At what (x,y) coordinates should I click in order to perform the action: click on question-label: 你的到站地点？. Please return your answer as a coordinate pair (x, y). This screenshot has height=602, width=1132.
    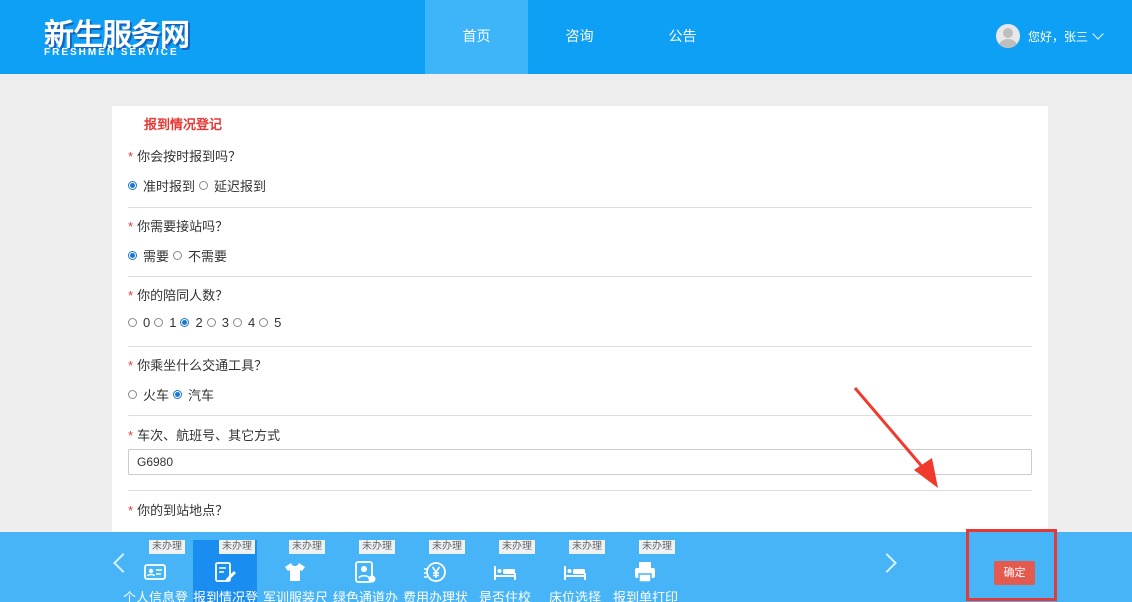
    Looking at the image, I should click on (183, 510).